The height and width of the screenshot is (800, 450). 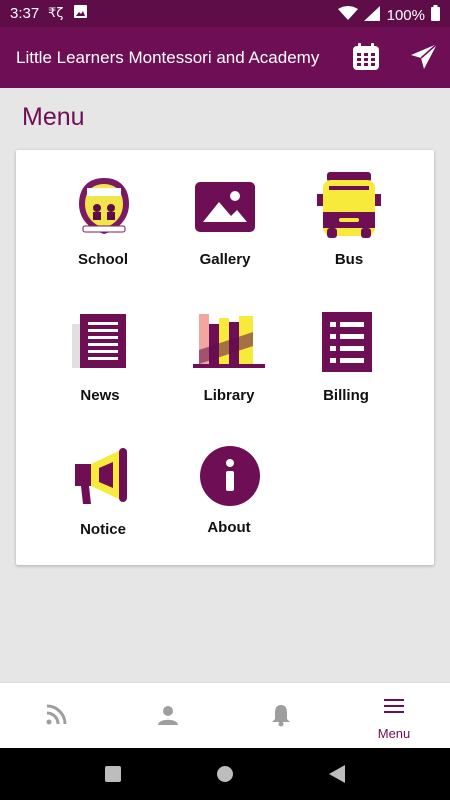 I want to click on megaphone-icon, so click(x=104, y=477).